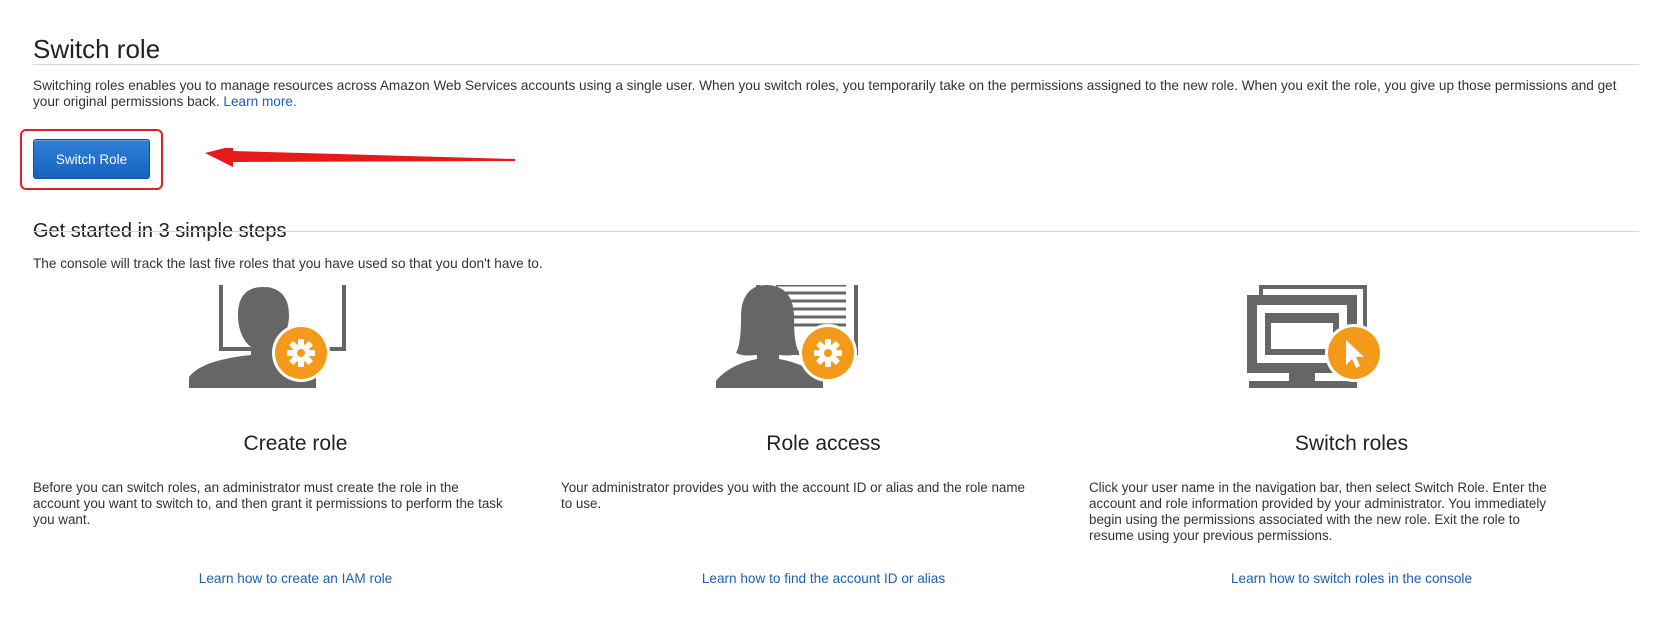 Image resolution: width=1662 pixels, height=618 pixels. Describe the element at coordinates (97, 49) in the screenshot. I see `page-title: Switch role` at that location.